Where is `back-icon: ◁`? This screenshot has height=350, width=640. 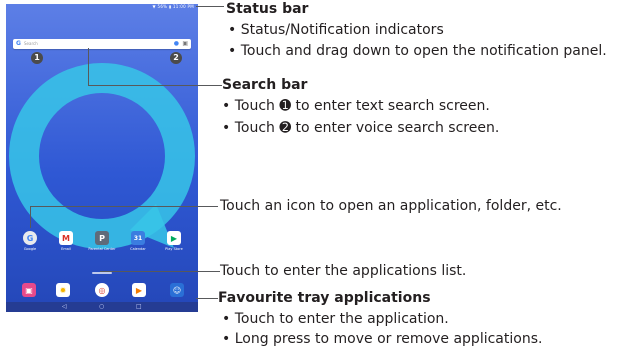
back-icon: ◁ is located at coordinates (64, 307).